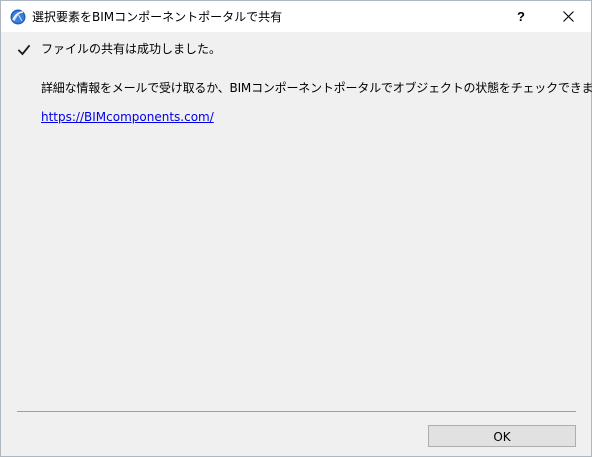 This screenshot has width=592, height=457. Describe the element at coordinates (296, 411) in the screenshot. I see `footer-divider` at that location.